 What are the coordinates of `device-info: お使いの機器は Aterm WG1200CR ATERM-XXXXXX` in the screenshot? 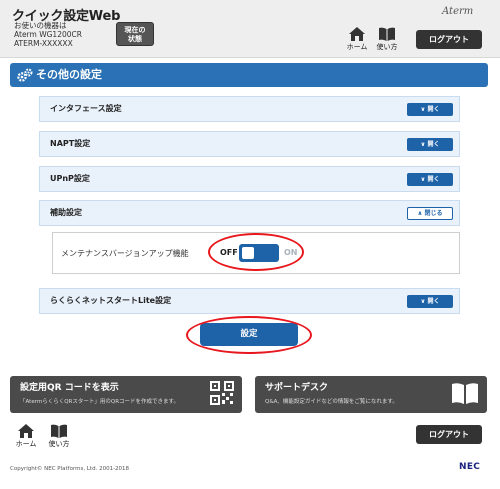 It's located at (48, 34).